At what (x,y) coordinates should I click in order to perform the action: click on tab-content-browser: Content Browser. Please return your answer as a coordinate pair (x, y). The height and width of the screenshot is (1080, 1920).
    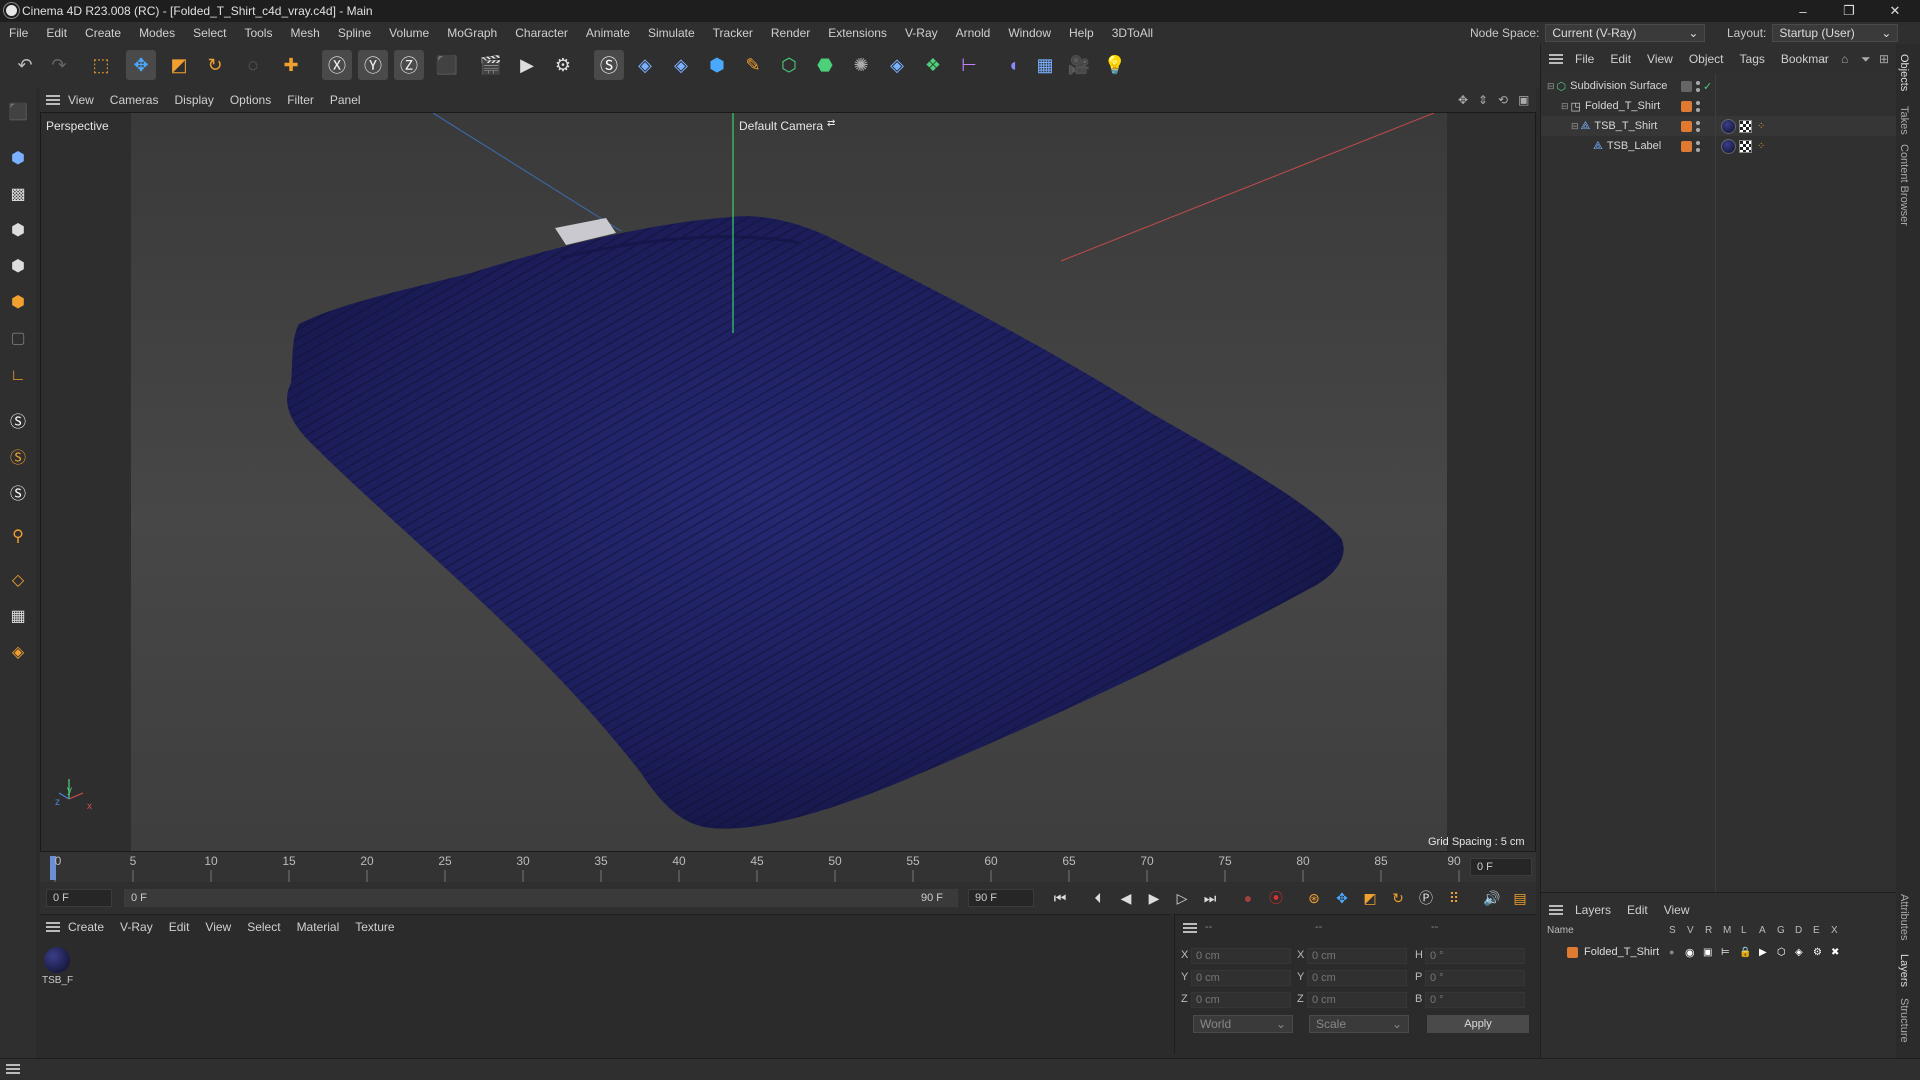
    Looking at the image, I should click on (1904, 185).